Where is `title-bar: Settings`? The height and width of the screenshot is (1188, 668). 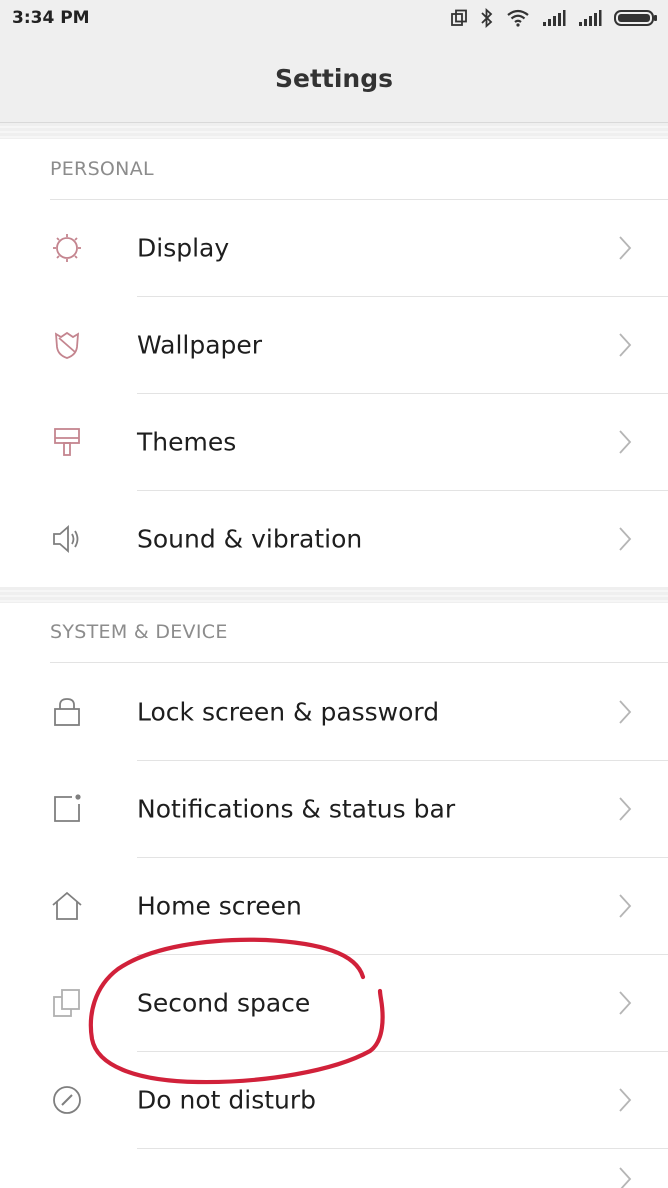
title-bar: Settings is located at coordinates (334, 80).